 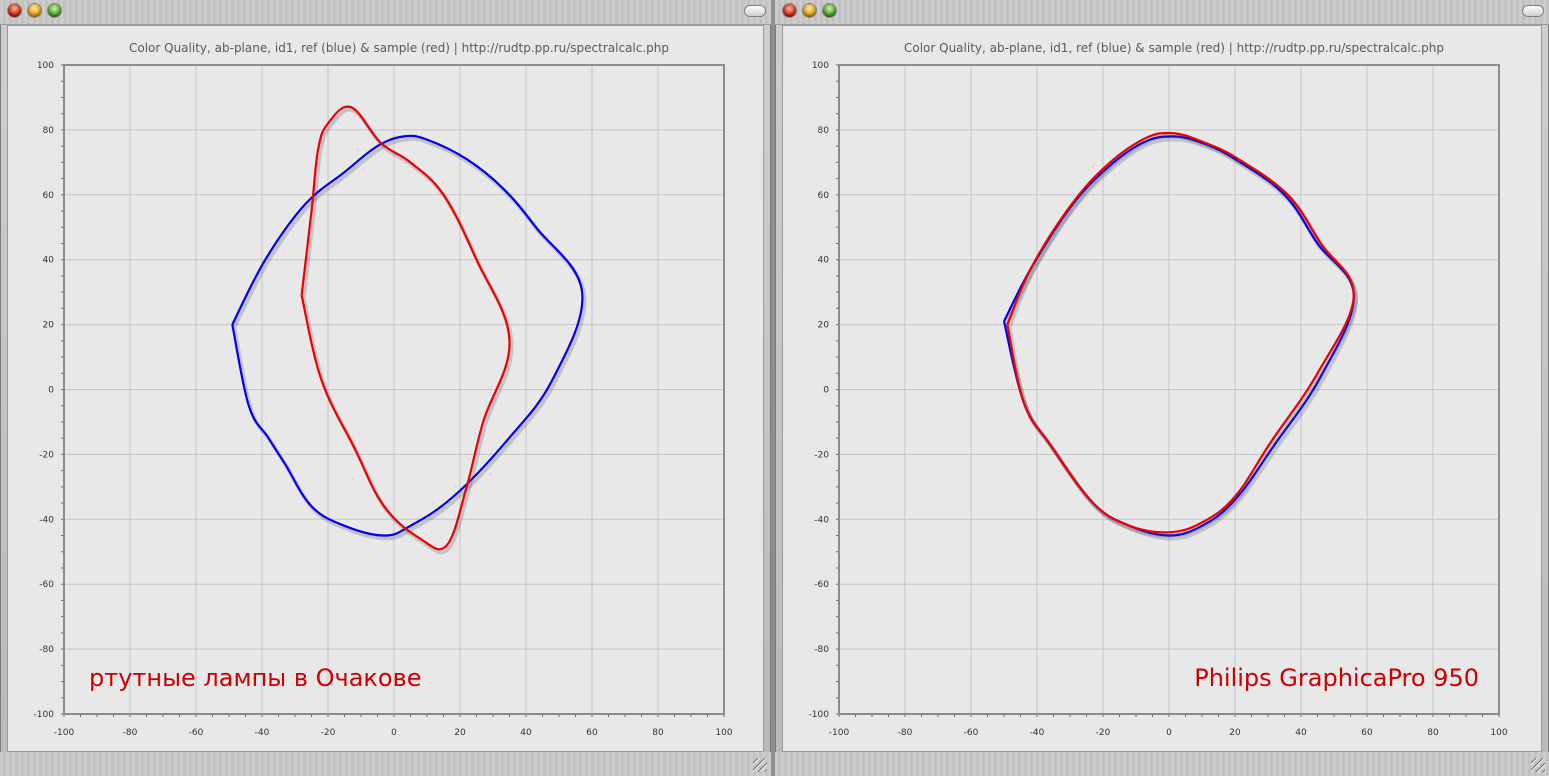 I want to click on chart-annotation: Philips GraphicaPro 950, so click(x=1336, y=678).